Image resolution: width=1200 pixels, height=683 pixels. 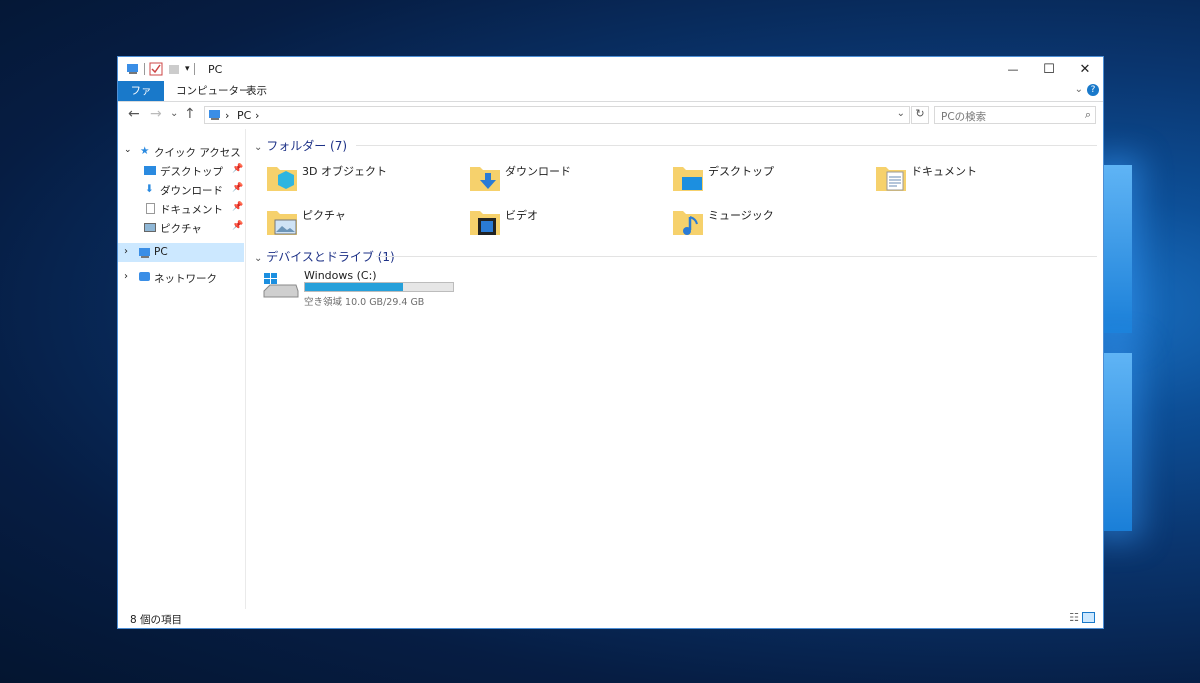 What do you see at coordinates (364, 302) in the screenshot?
I see `drive-free-space: 空き領域 10.0 GB/29.4 GB` at bounding box center [364, 302].